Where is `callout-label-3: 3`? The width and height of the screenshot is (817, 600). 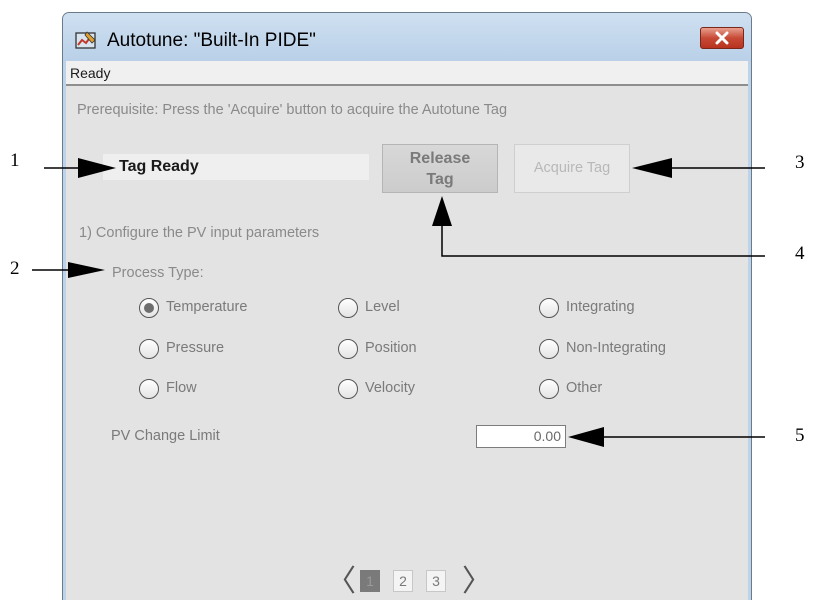 callout-label-3: 3 is located at coordinates (800, 162).